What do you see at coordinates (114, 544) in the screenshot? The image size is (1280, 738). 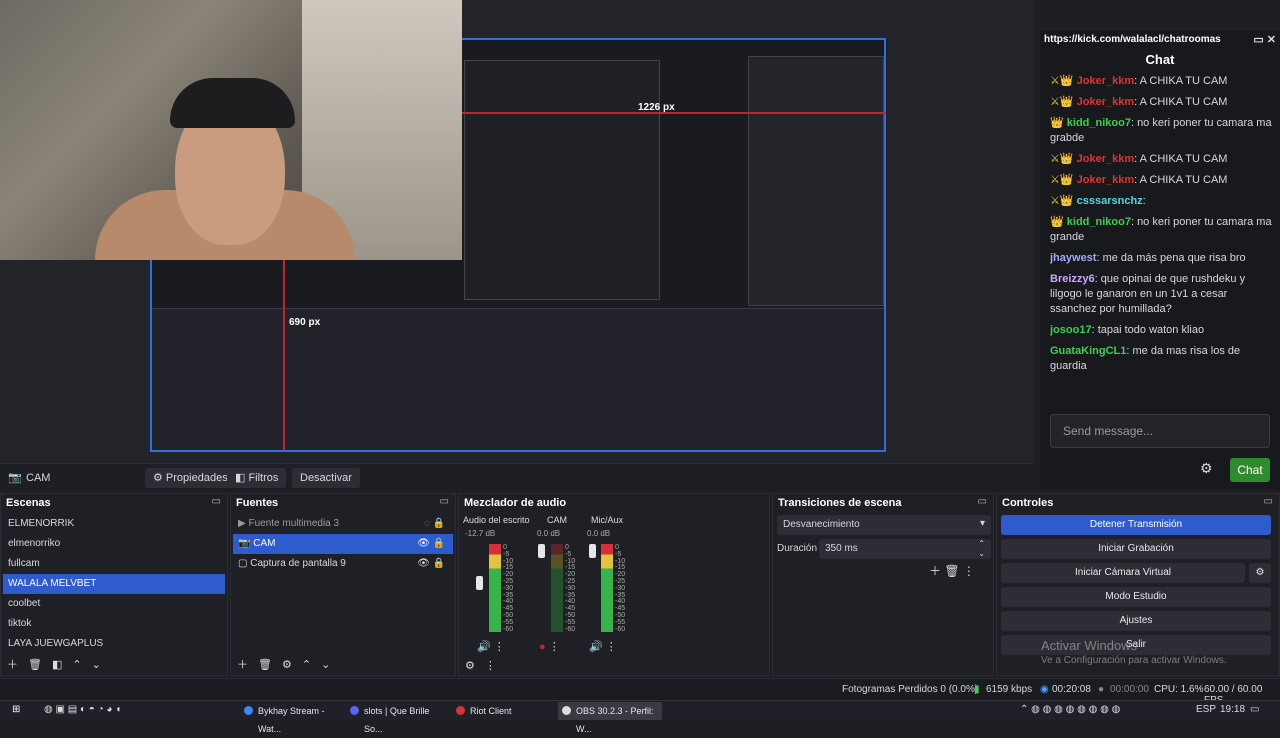 I see `scene-item: elmenorriko` at bounding box center [114, 544].